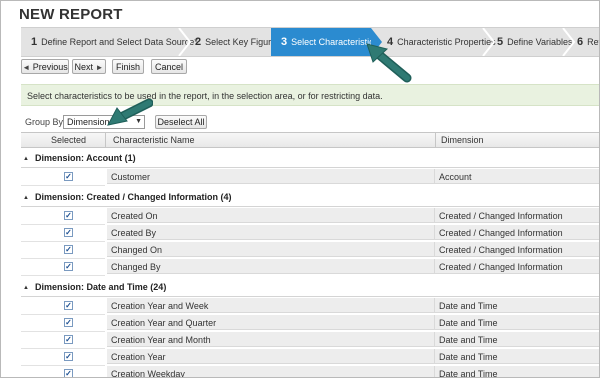 The image size is (600, 378). I want to click on table-row: ✓ Customer Account, so click(310, 177).